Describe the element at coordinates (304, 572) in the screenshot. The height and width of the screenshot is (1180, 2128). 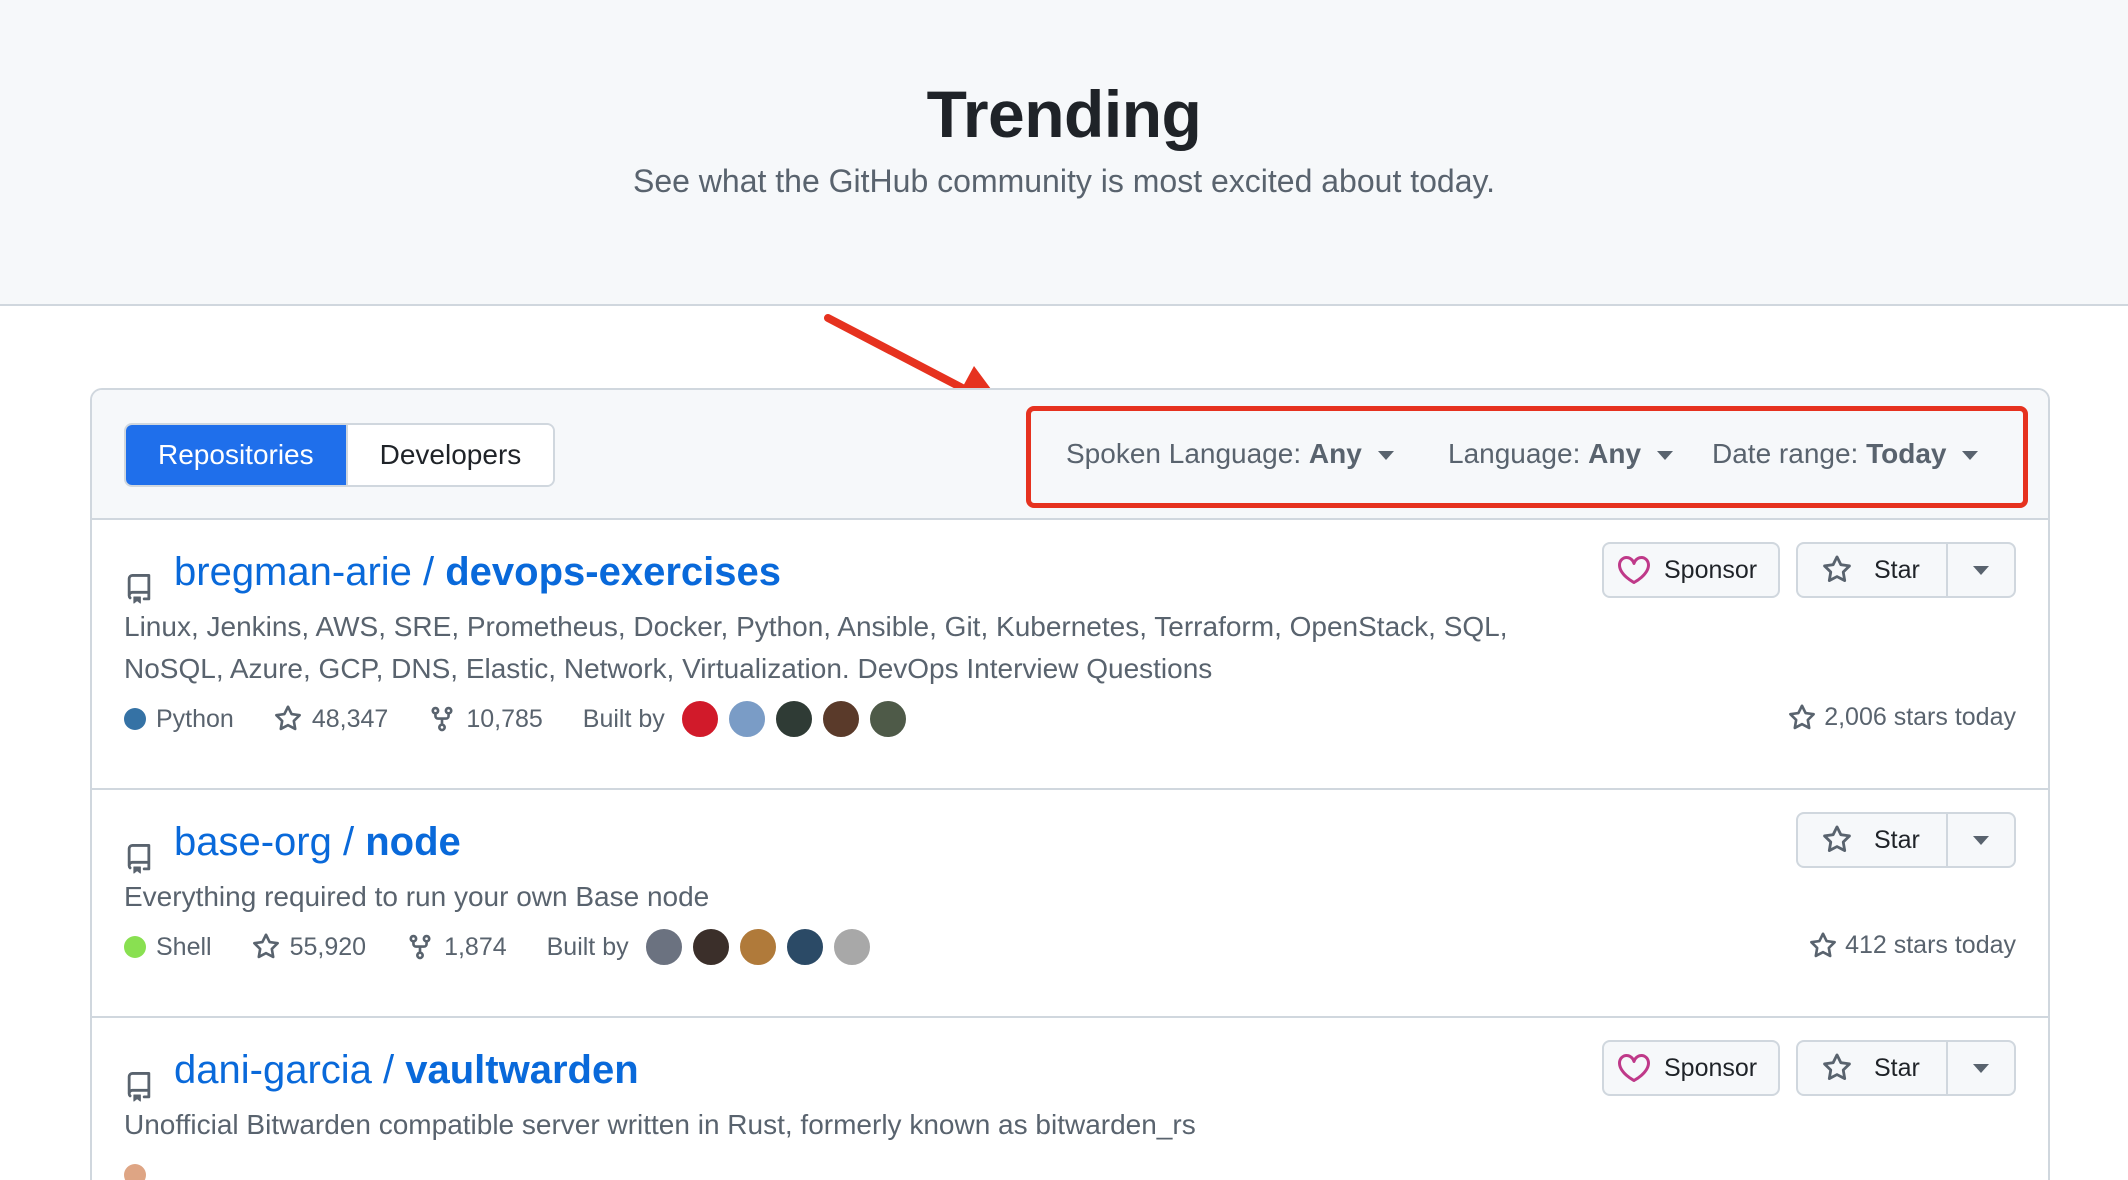
I see `repo-owner: bregman-arie /` at that location.